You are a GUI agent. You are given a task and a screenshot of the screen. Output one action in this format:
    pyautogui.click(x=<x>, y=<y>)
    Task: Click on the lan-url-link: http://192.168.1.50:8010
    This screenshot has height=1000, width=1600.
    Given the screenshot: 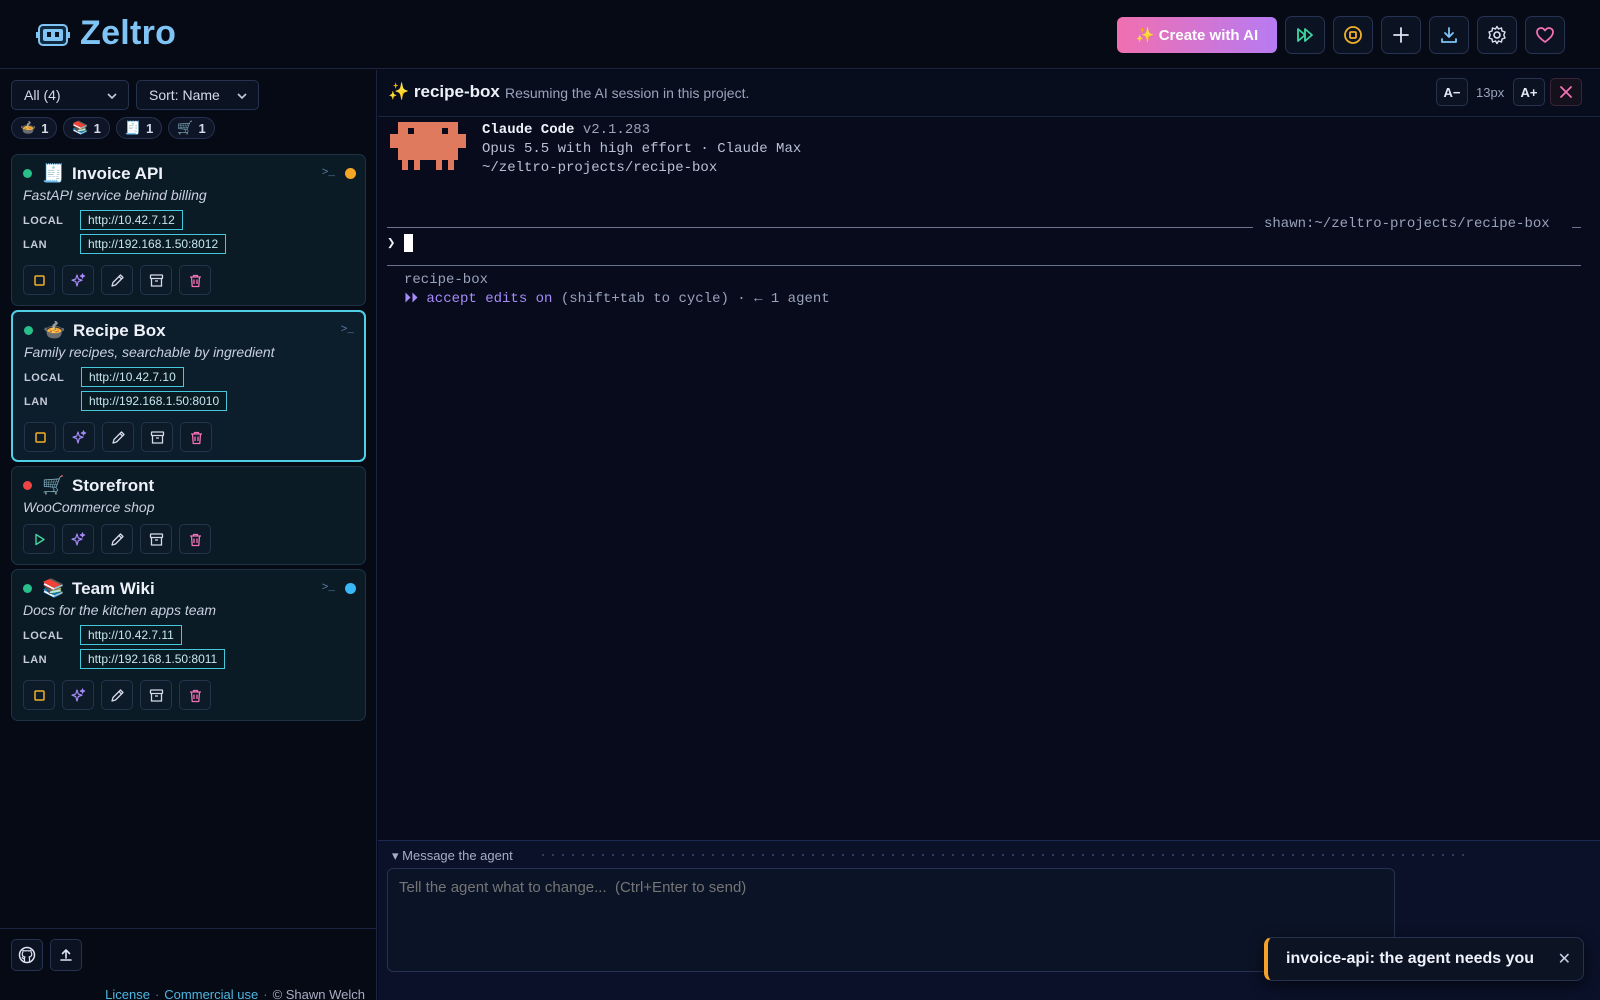 What is the action you would take?
    pyautogui.click(x=154, y=401)
    